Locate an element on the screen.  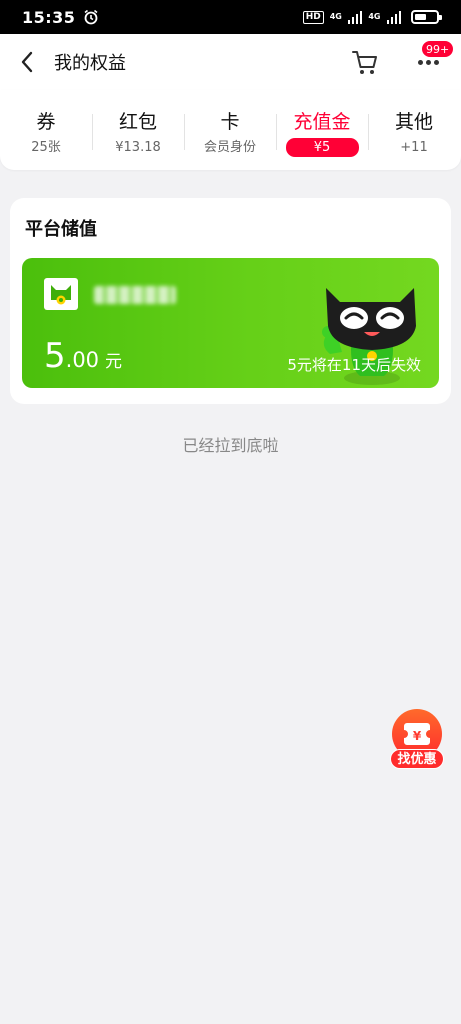
tab-label: 卡 is located at coordinates (230, 122).